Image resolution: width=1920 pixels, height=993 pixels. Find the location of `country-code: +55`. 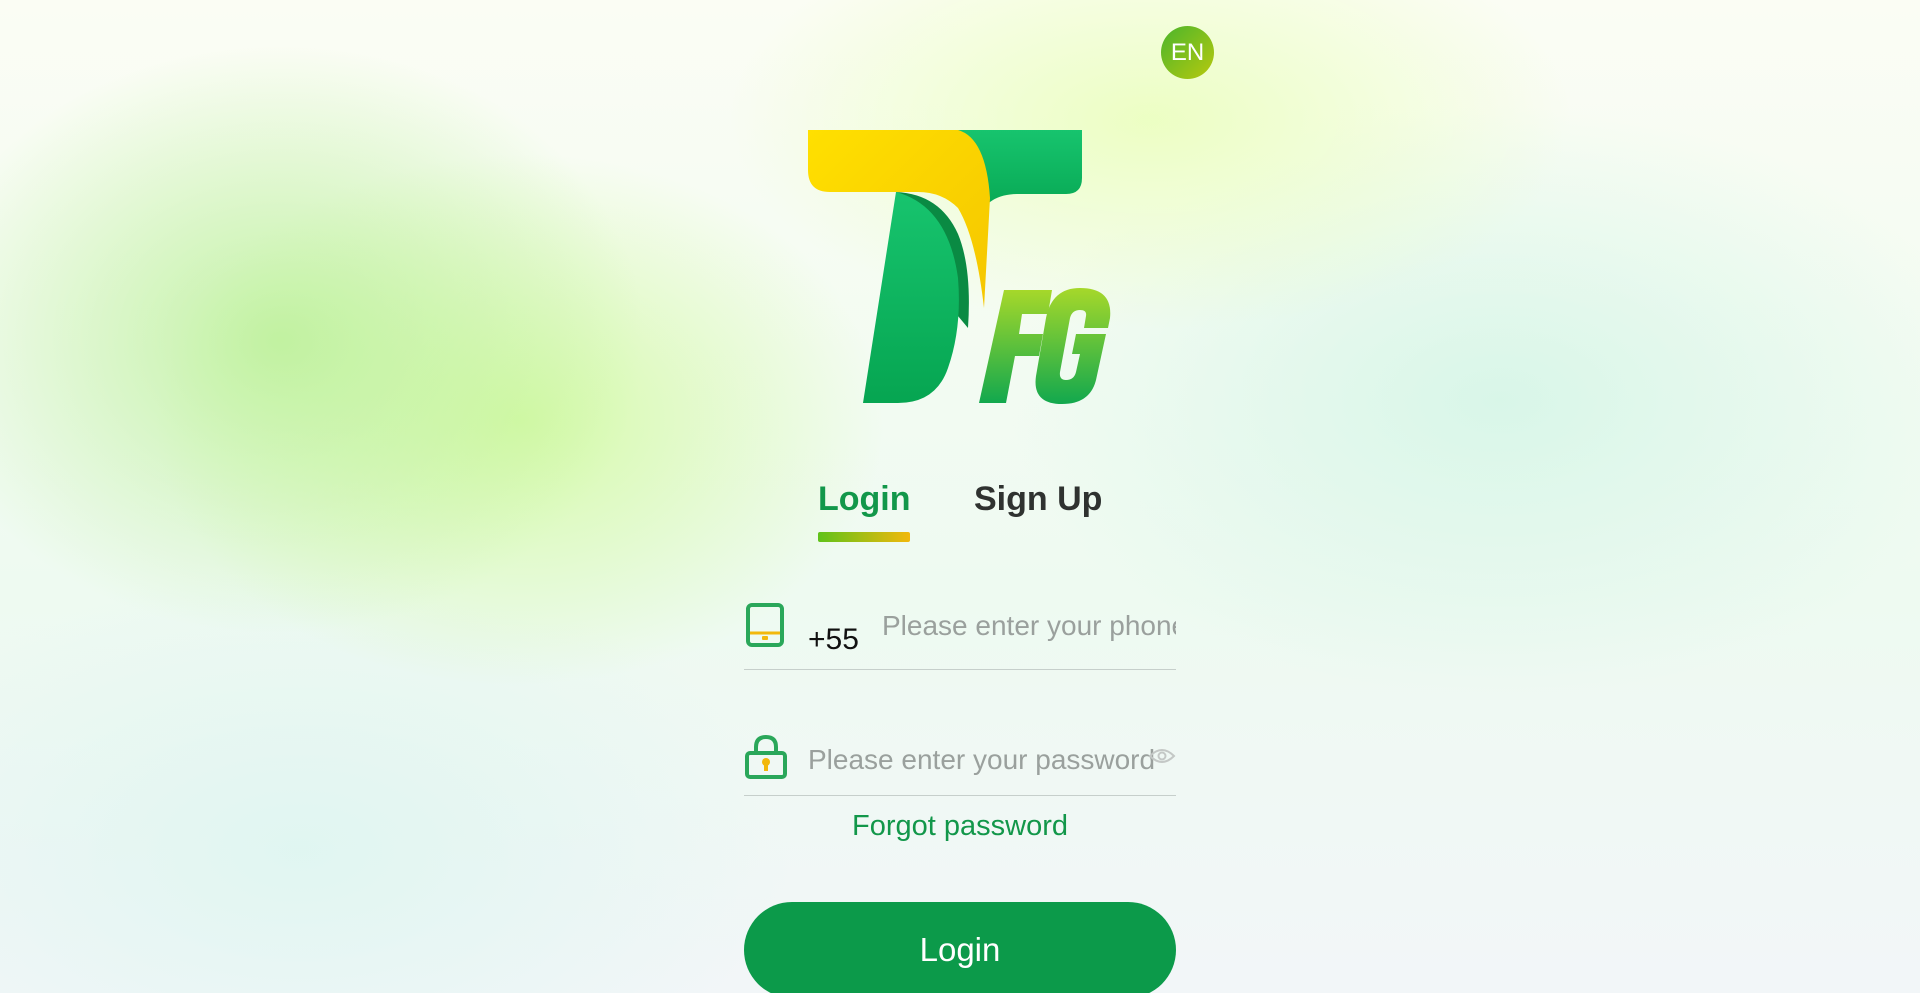

country-code: +55 is located at coordinates (833, 640).